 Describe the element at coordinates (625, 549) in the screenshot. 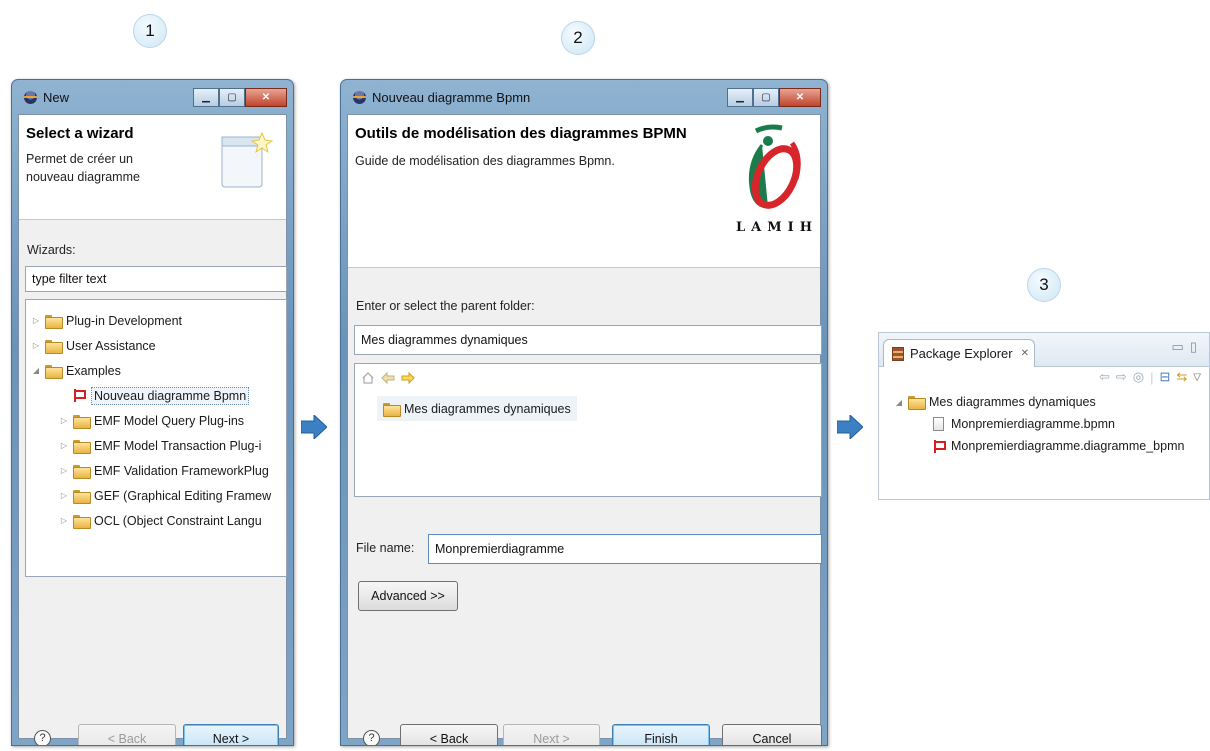

I see `file-name-input: Monpremierdiagramme` at that location.